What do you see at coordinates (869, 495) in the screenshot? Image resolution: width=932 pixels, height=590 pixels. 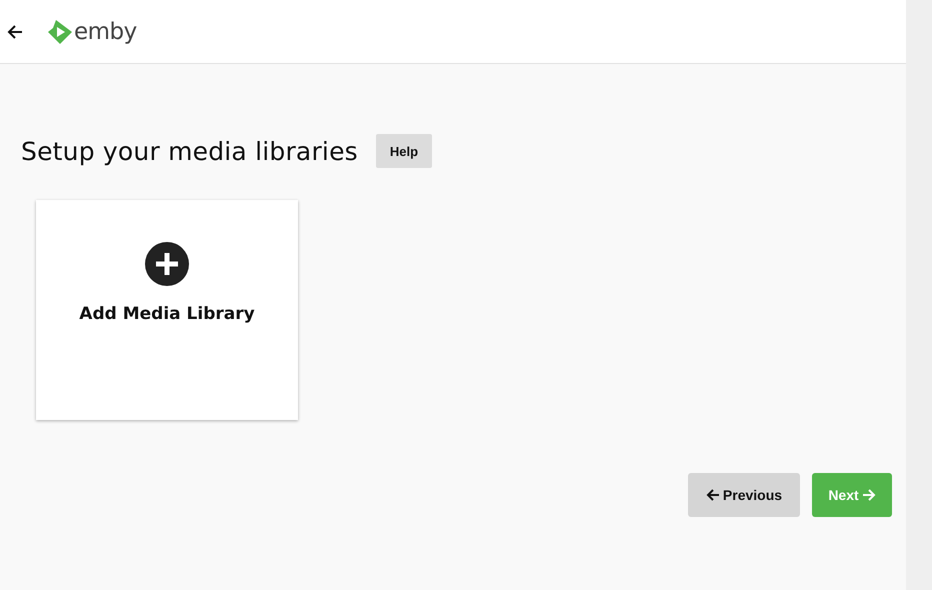 I see `arrow-right-icon` at bounding box center [869, 495].